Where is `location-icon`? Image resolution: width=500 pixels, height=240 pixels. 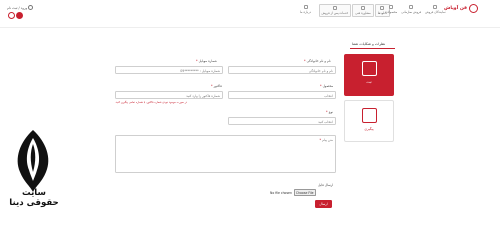 location-icon is located at coordinates (11, 15).